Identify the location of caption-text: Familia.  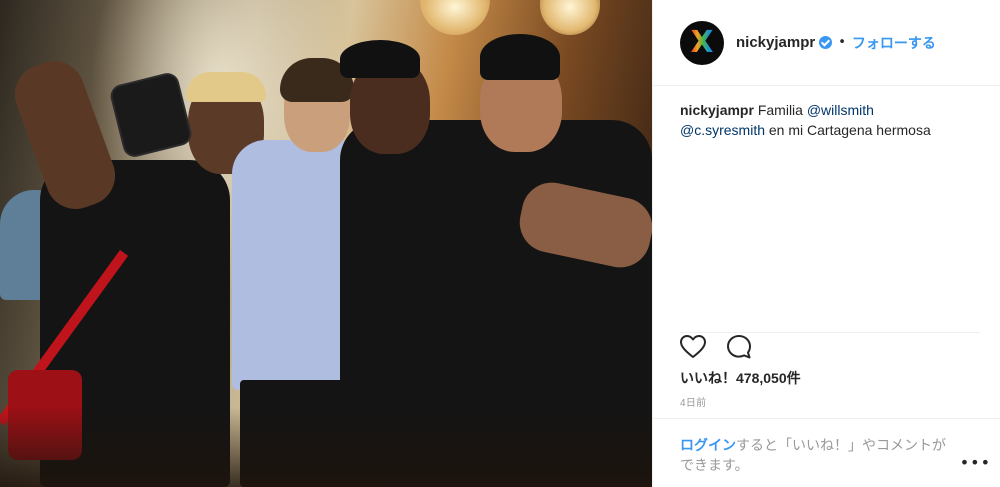
(780, 110).